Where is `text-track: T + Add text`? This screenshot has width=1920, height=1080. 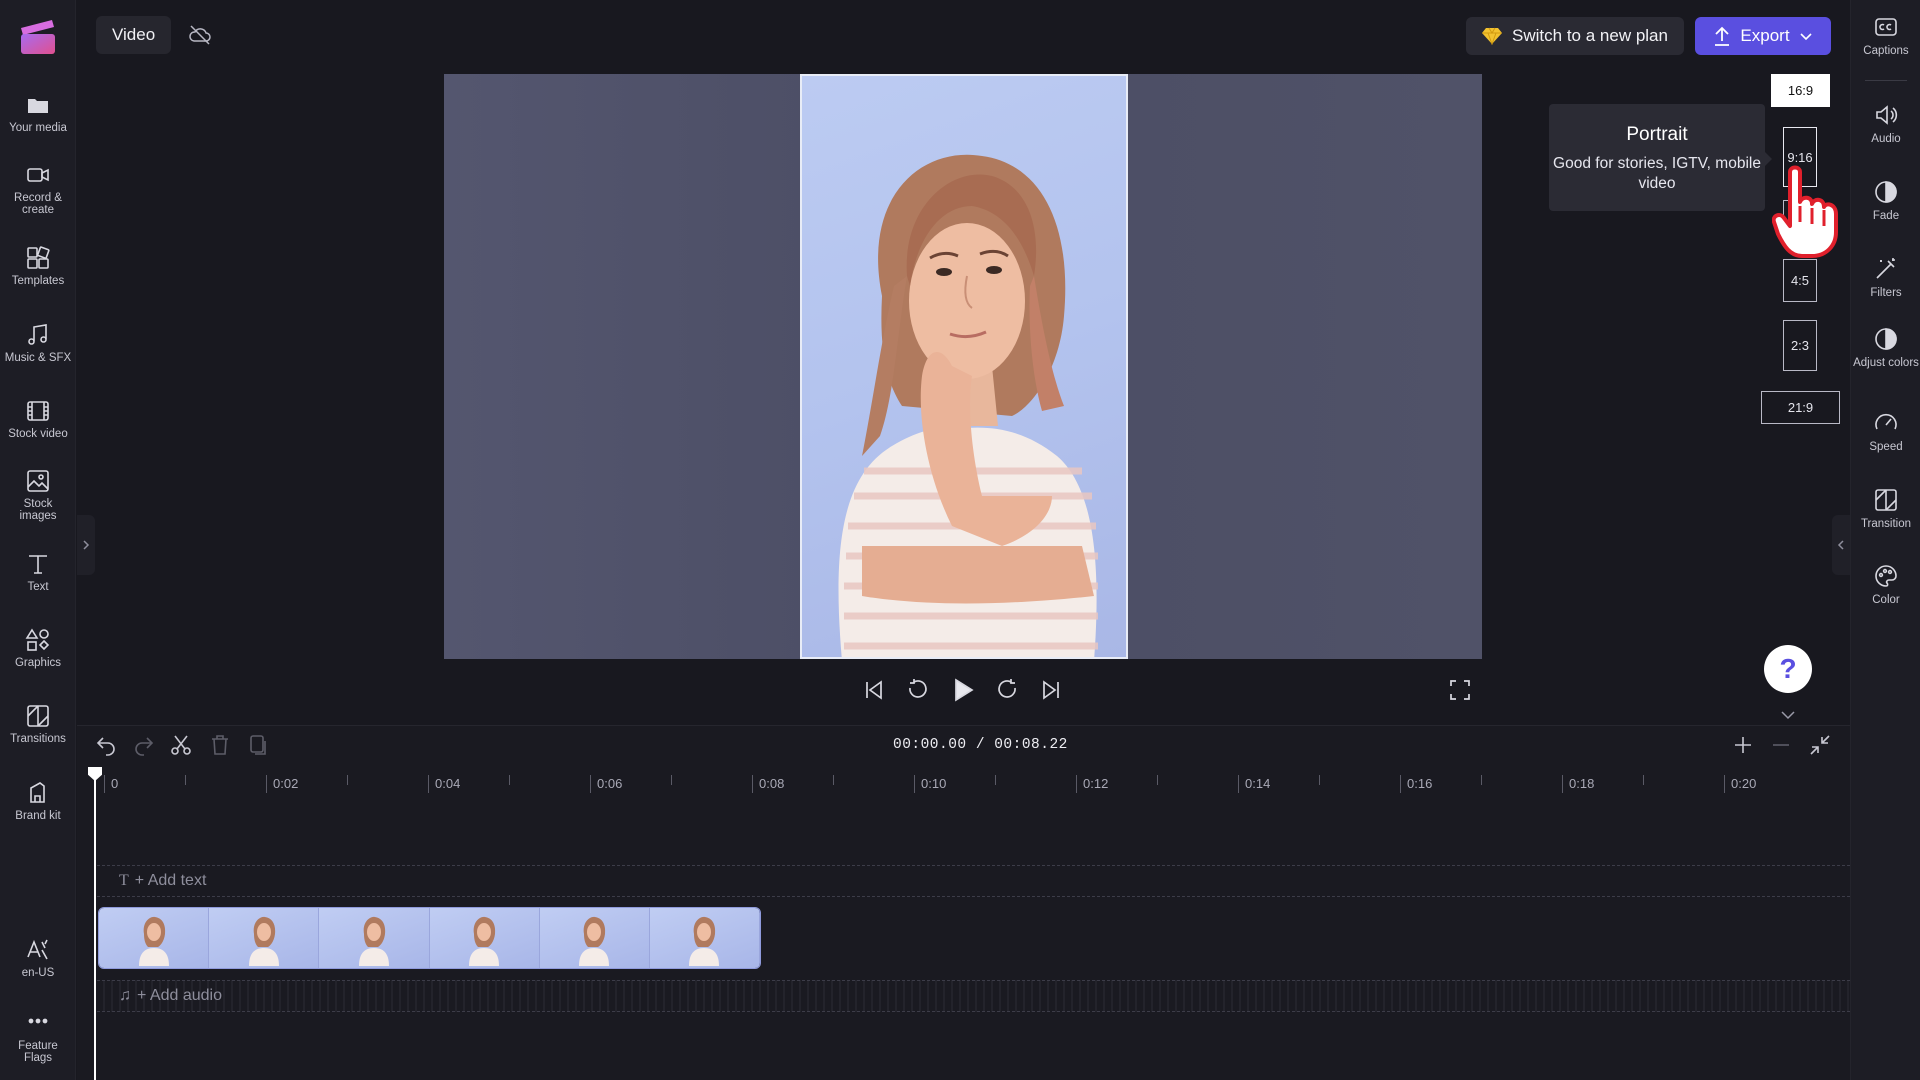
text-track: T + Add text is located at coordinates (973, 881).